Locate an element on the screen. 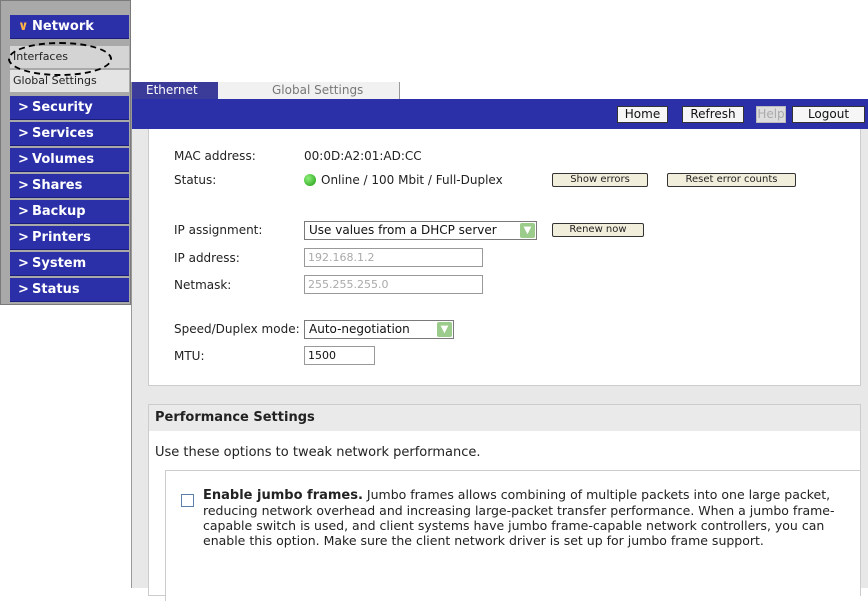 The image size is (868, 601). mac-label: MAC address: is located at coordinates (215, 156).